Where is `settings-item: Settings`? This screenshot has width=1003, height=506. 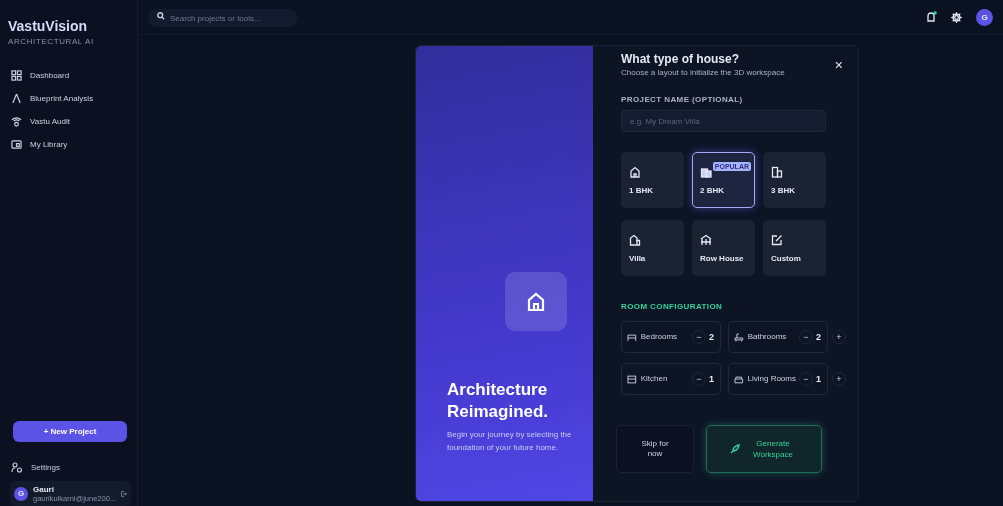
settings-item: Settings is located at coordinates (69, 467).